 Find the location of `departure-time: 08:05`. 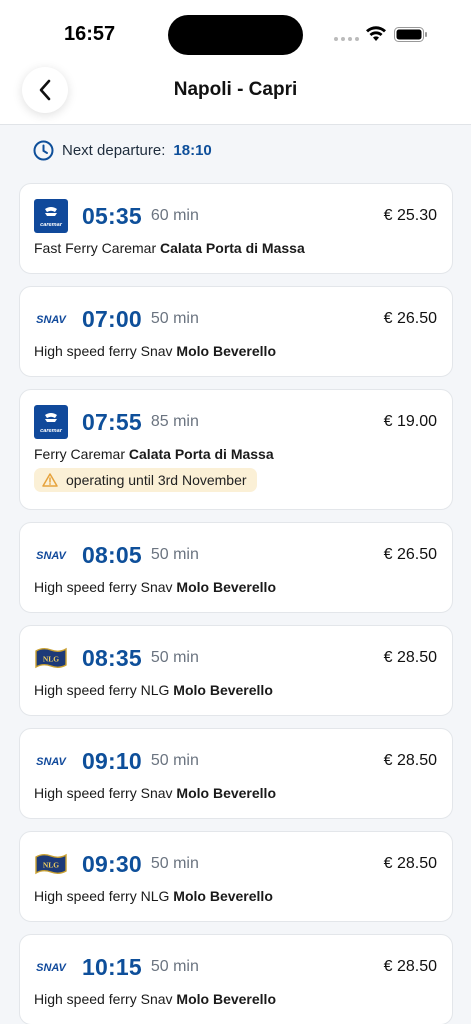

departure-time: 08:05 is located at coordinates (112, 554).